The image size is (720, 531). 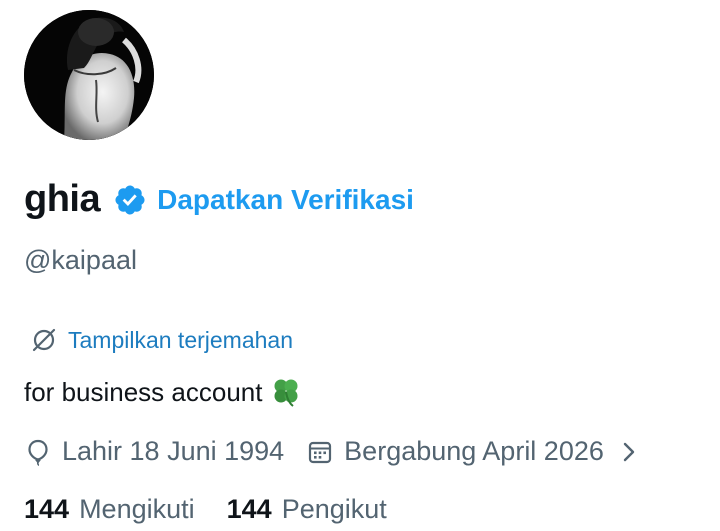 What do you see at coordinates (62, 199) in the screenshot?
I see `display-name: ghia` at bounding box center [62, 199].